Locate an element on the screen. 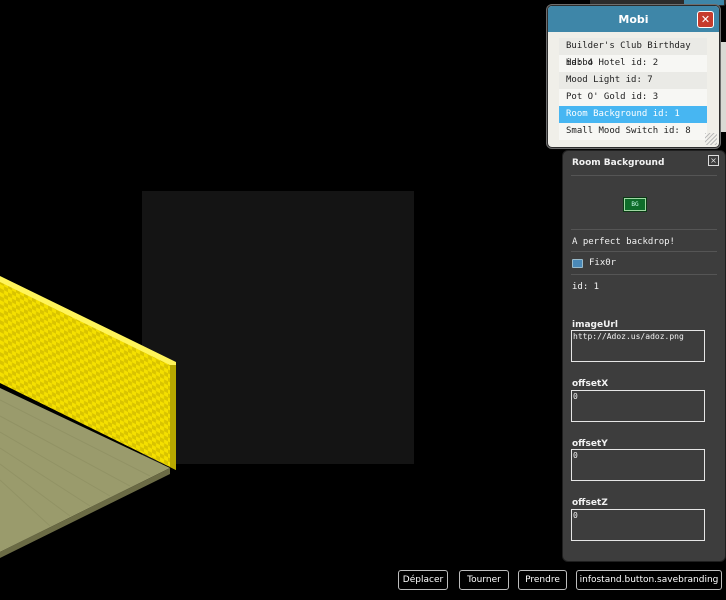 Image resolution: width=726 pixels, height=600 pixels. mobi-window-title: Mobi is located at coordinates (633, 19).